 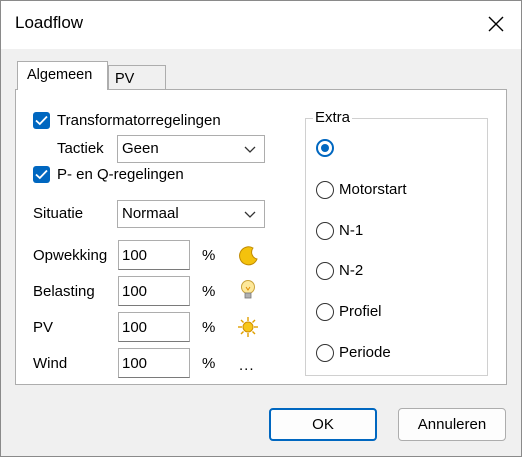 I want to click on window-title: Loadflow, so click(x=49, y=22).